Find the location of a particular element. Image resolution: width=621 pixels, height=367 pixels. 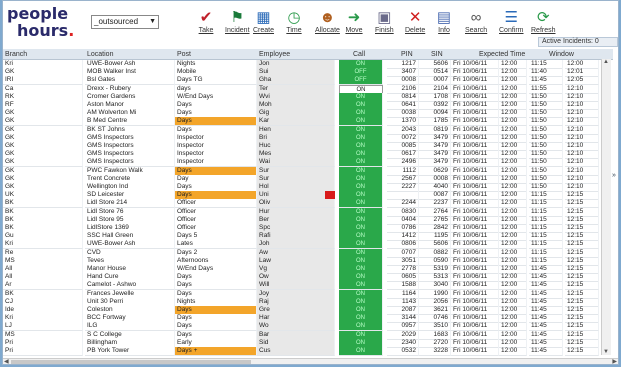

confirm-icon: ☰ is located at coordinates (511, 17).